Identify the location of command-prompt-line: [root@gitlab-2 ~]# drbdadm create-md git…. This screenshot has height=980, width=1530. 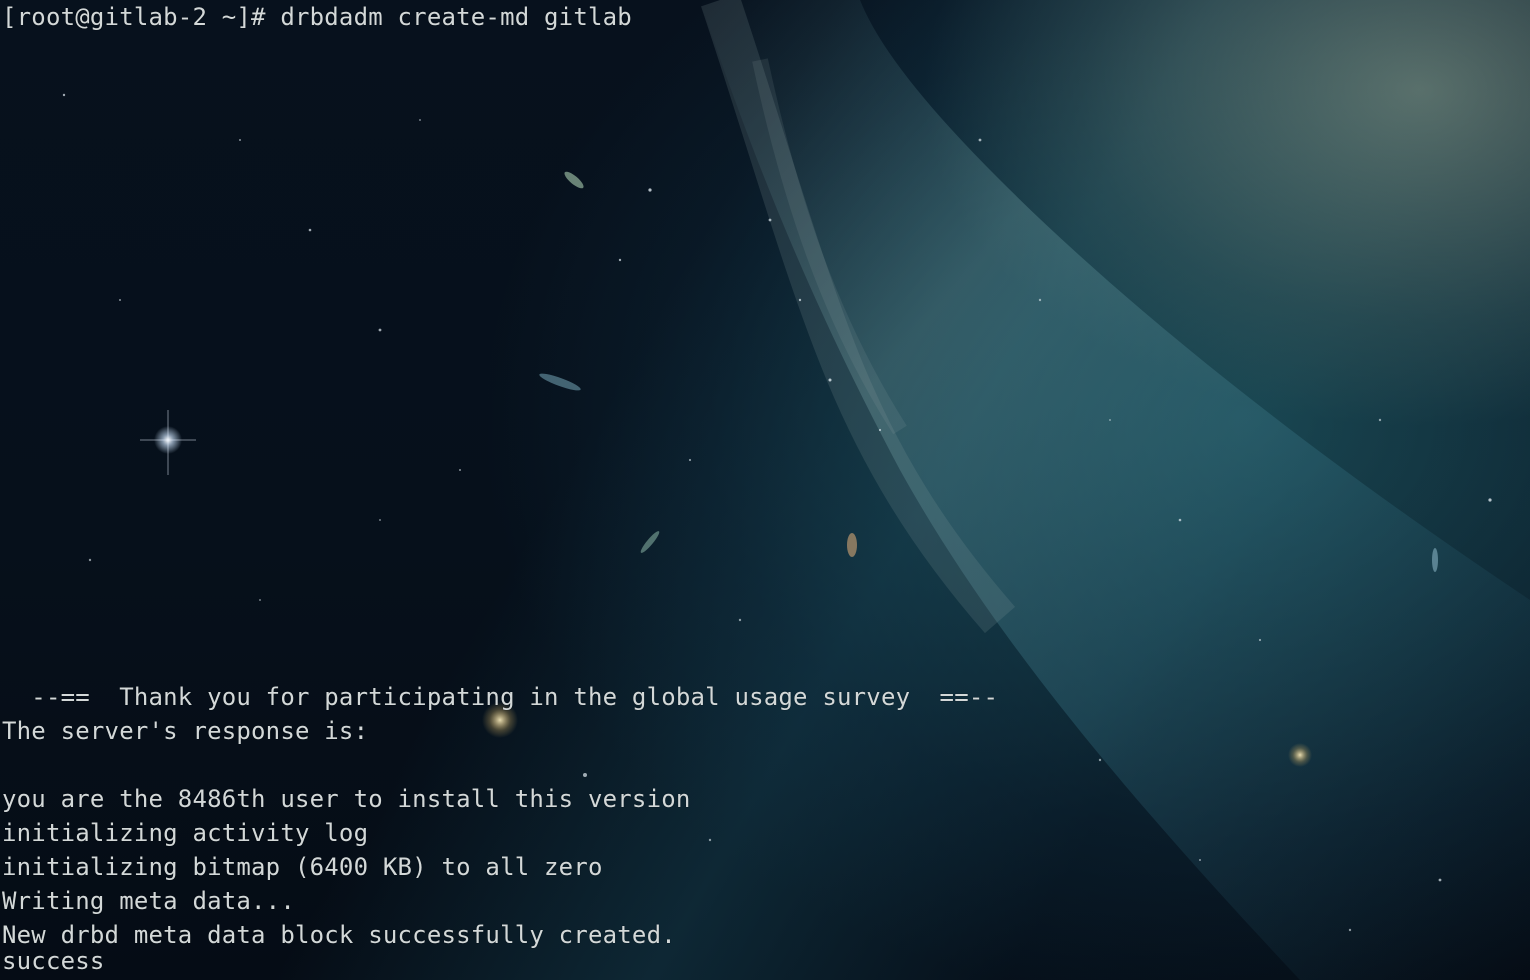
(317, 17).